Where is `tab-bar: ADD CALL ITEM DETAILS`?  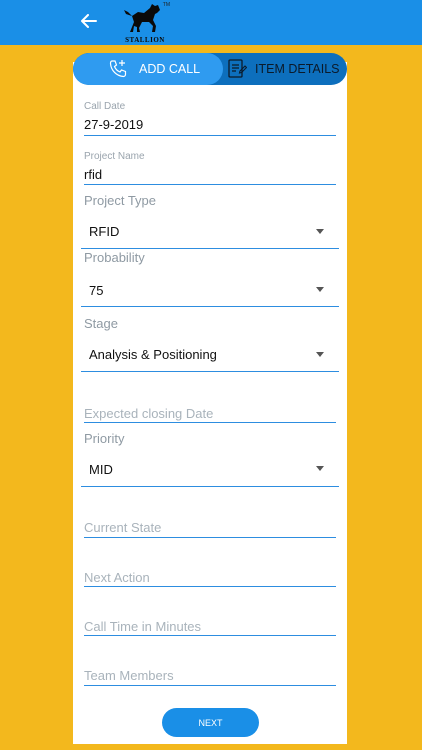 tab-bar: ADD CALL ITEM DETAILS is located at coordinates (210, 69).